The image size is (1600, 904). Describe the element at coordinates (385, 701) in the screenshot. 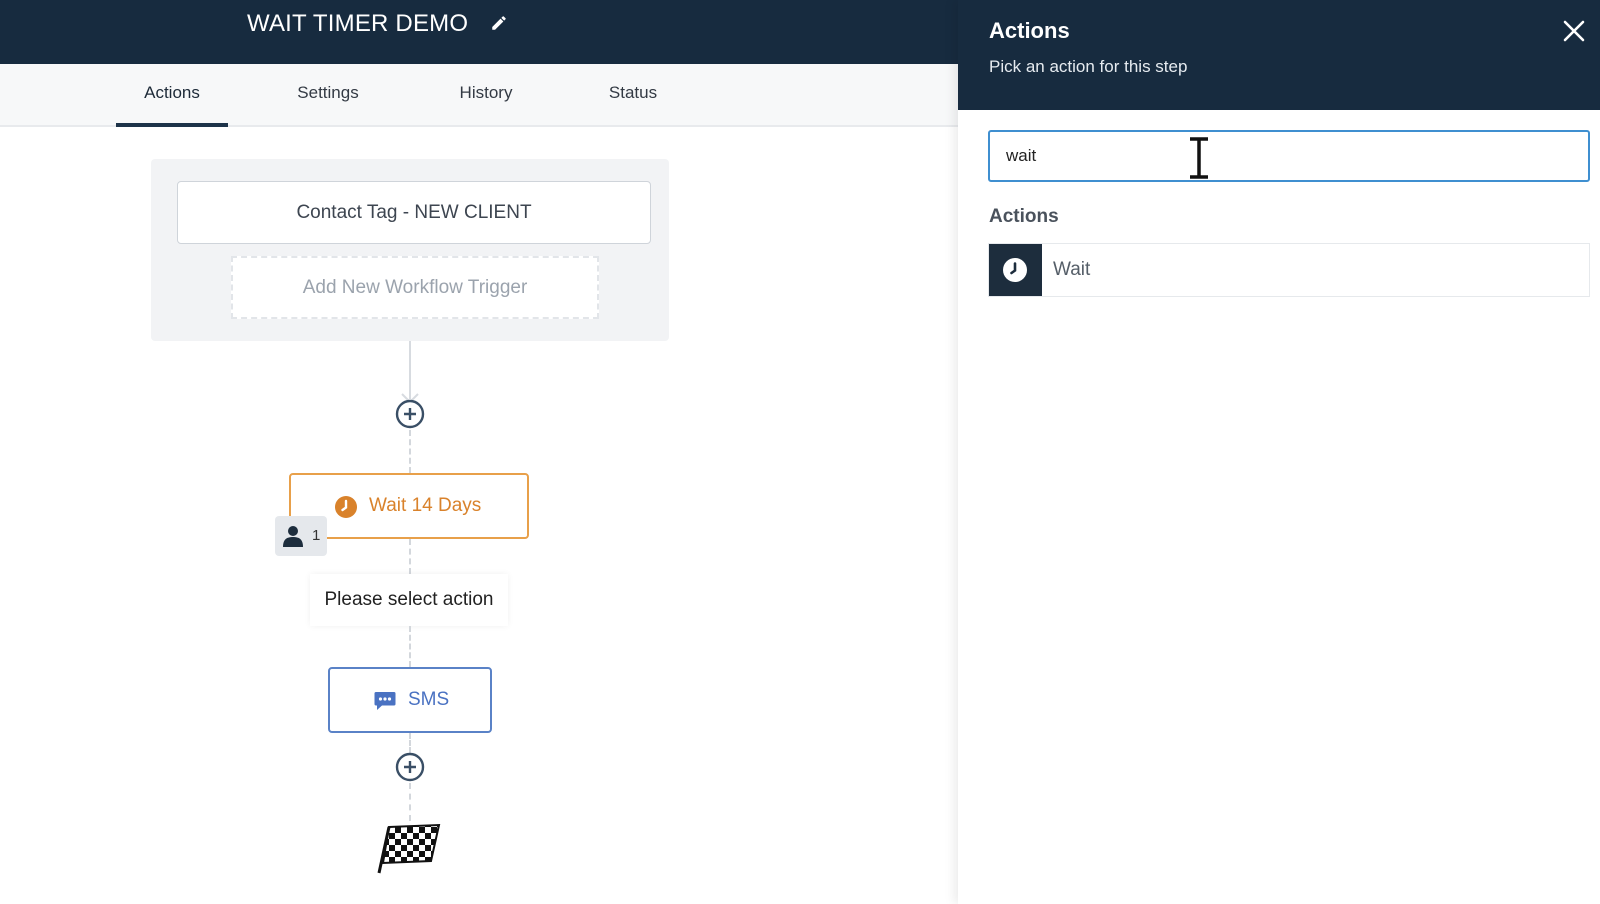

I see `chat-bubble-icon` at that location.